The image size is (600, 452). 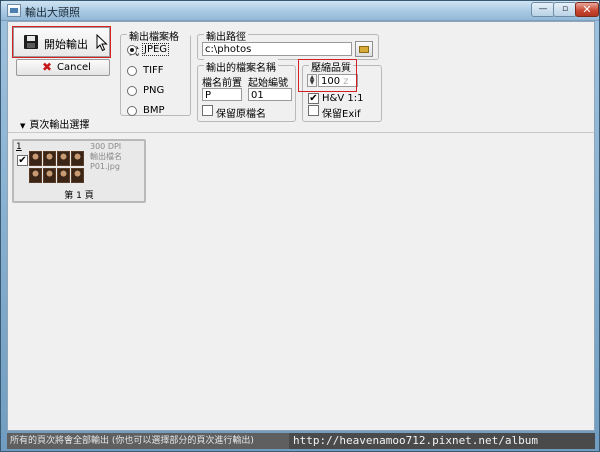 I want to click on collapse-triangle-icon: ▼, so click(x=23, y=126).